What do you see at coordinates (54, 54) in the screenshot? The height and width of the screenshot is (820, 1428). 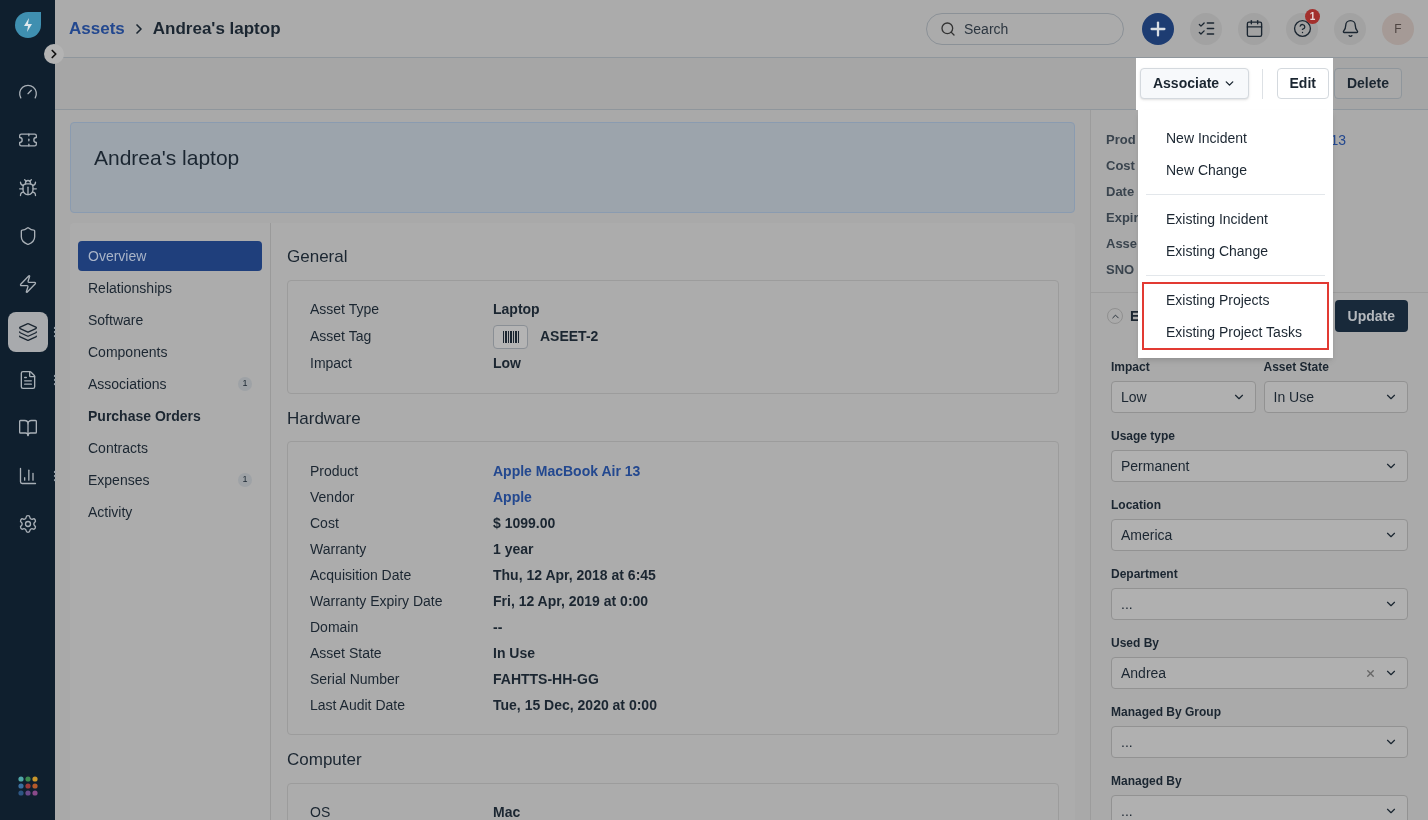 I see `expand-button` at bounding box center [54, 54].